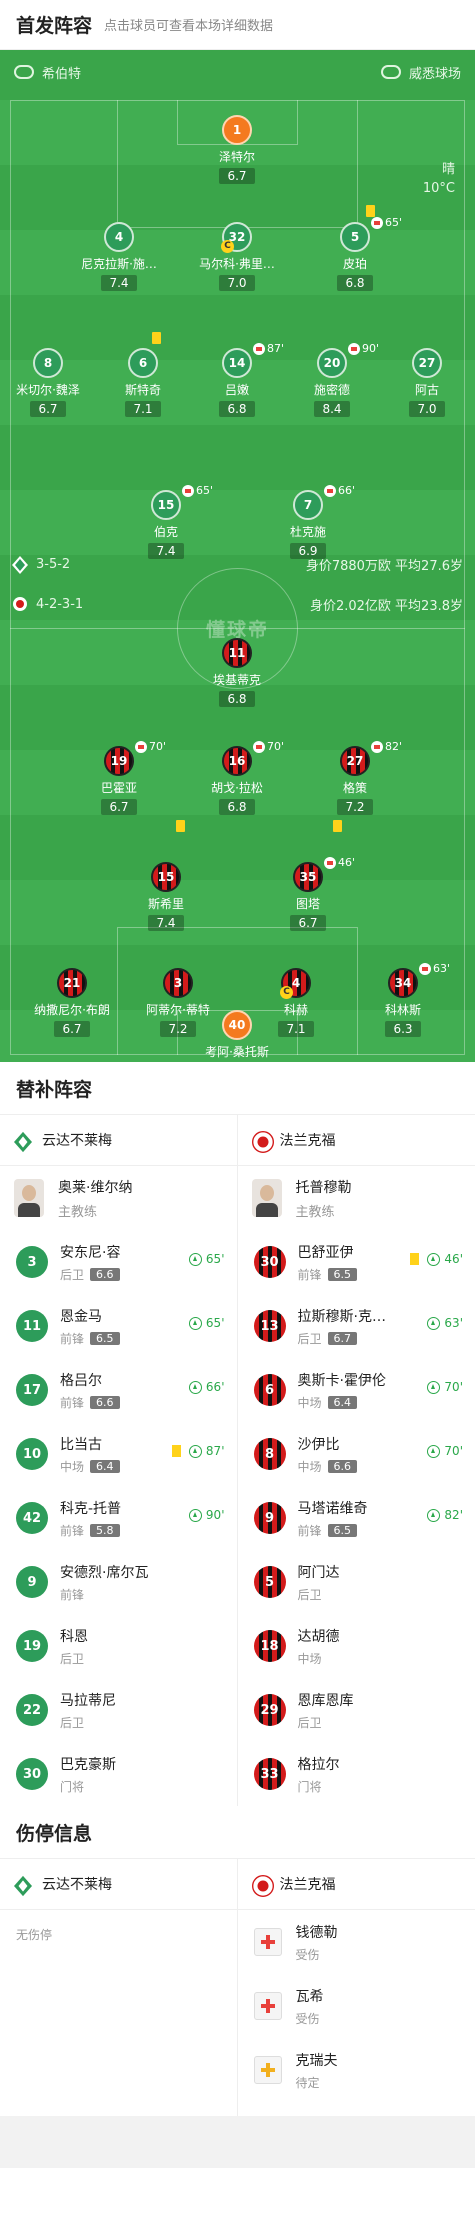  Describe the element at coordinates (72, 1402) in the screenshot. I see `sub-position: 前锋` at that location.